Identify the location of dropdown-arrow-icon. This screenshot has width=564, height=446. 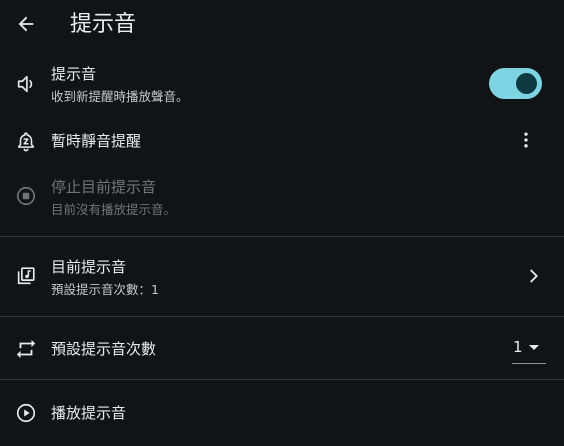
(534, 347).